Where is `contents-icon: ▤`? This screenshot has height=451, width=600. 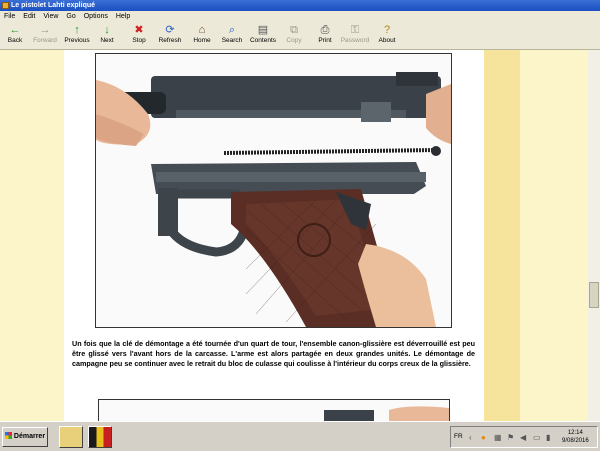
contents-icon: ▤ is located at coordinates (263, 30).